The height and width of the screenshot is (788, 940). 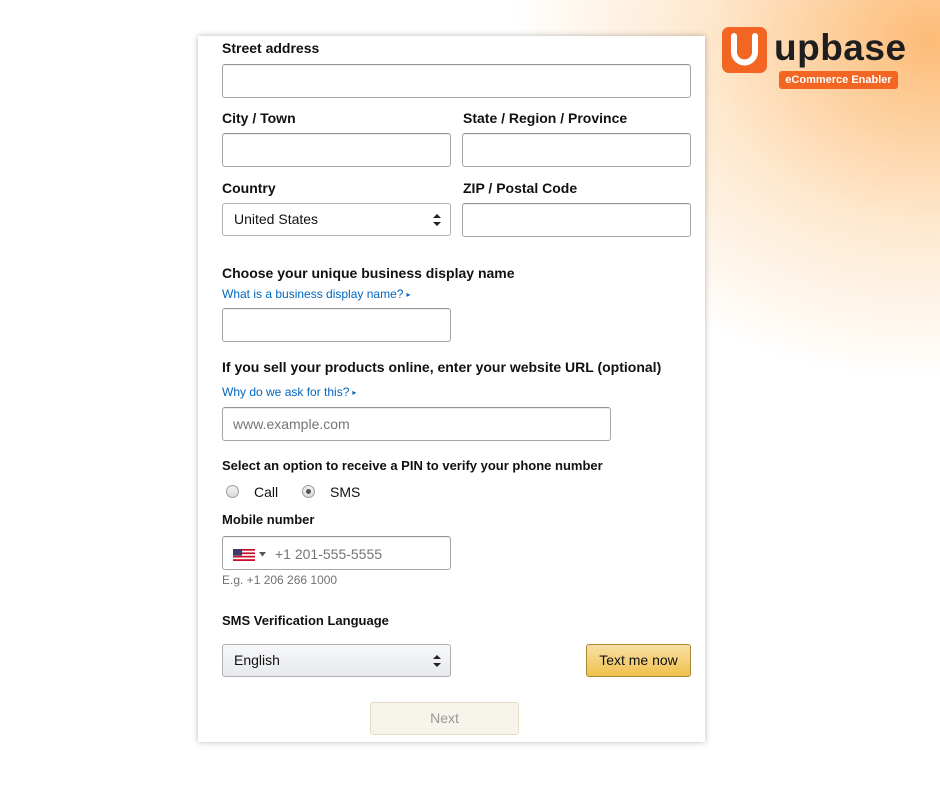 I want to click on display-name-help-text: What is a business display name?, so click(x=313, y=294).